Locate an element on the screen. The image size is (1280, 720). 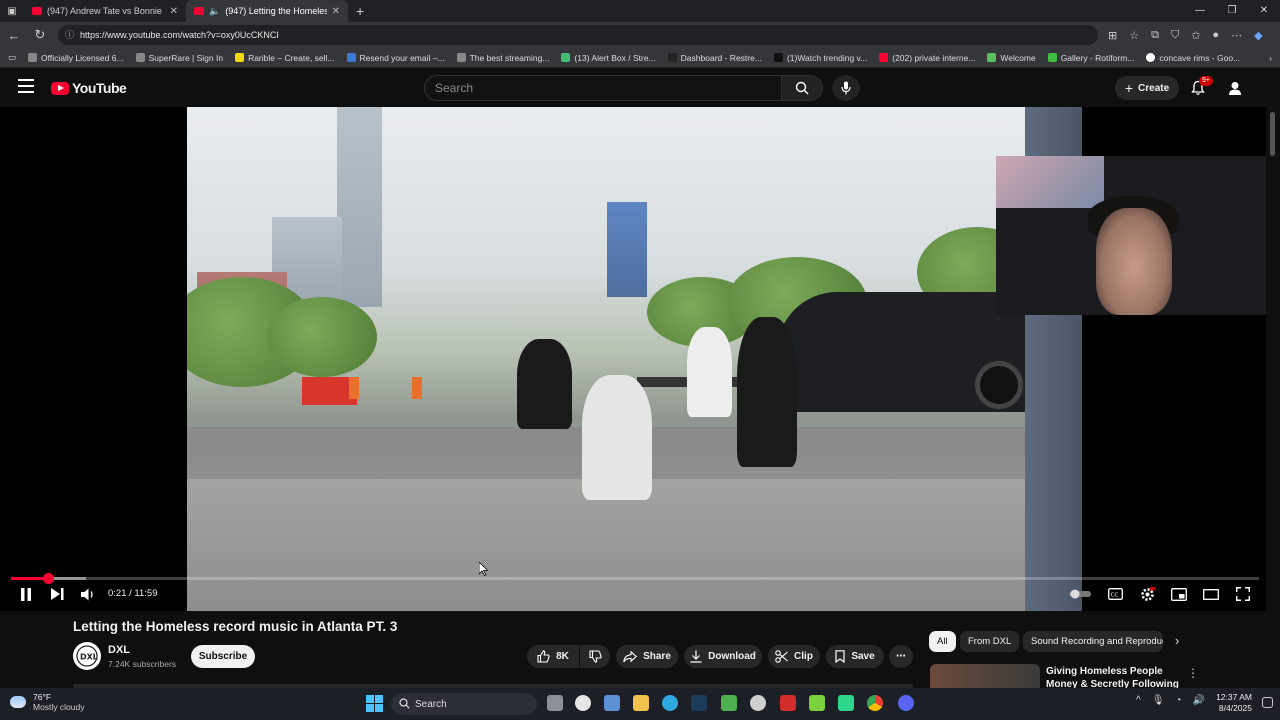
start-windows-icon is located at coordinates (374, 703).